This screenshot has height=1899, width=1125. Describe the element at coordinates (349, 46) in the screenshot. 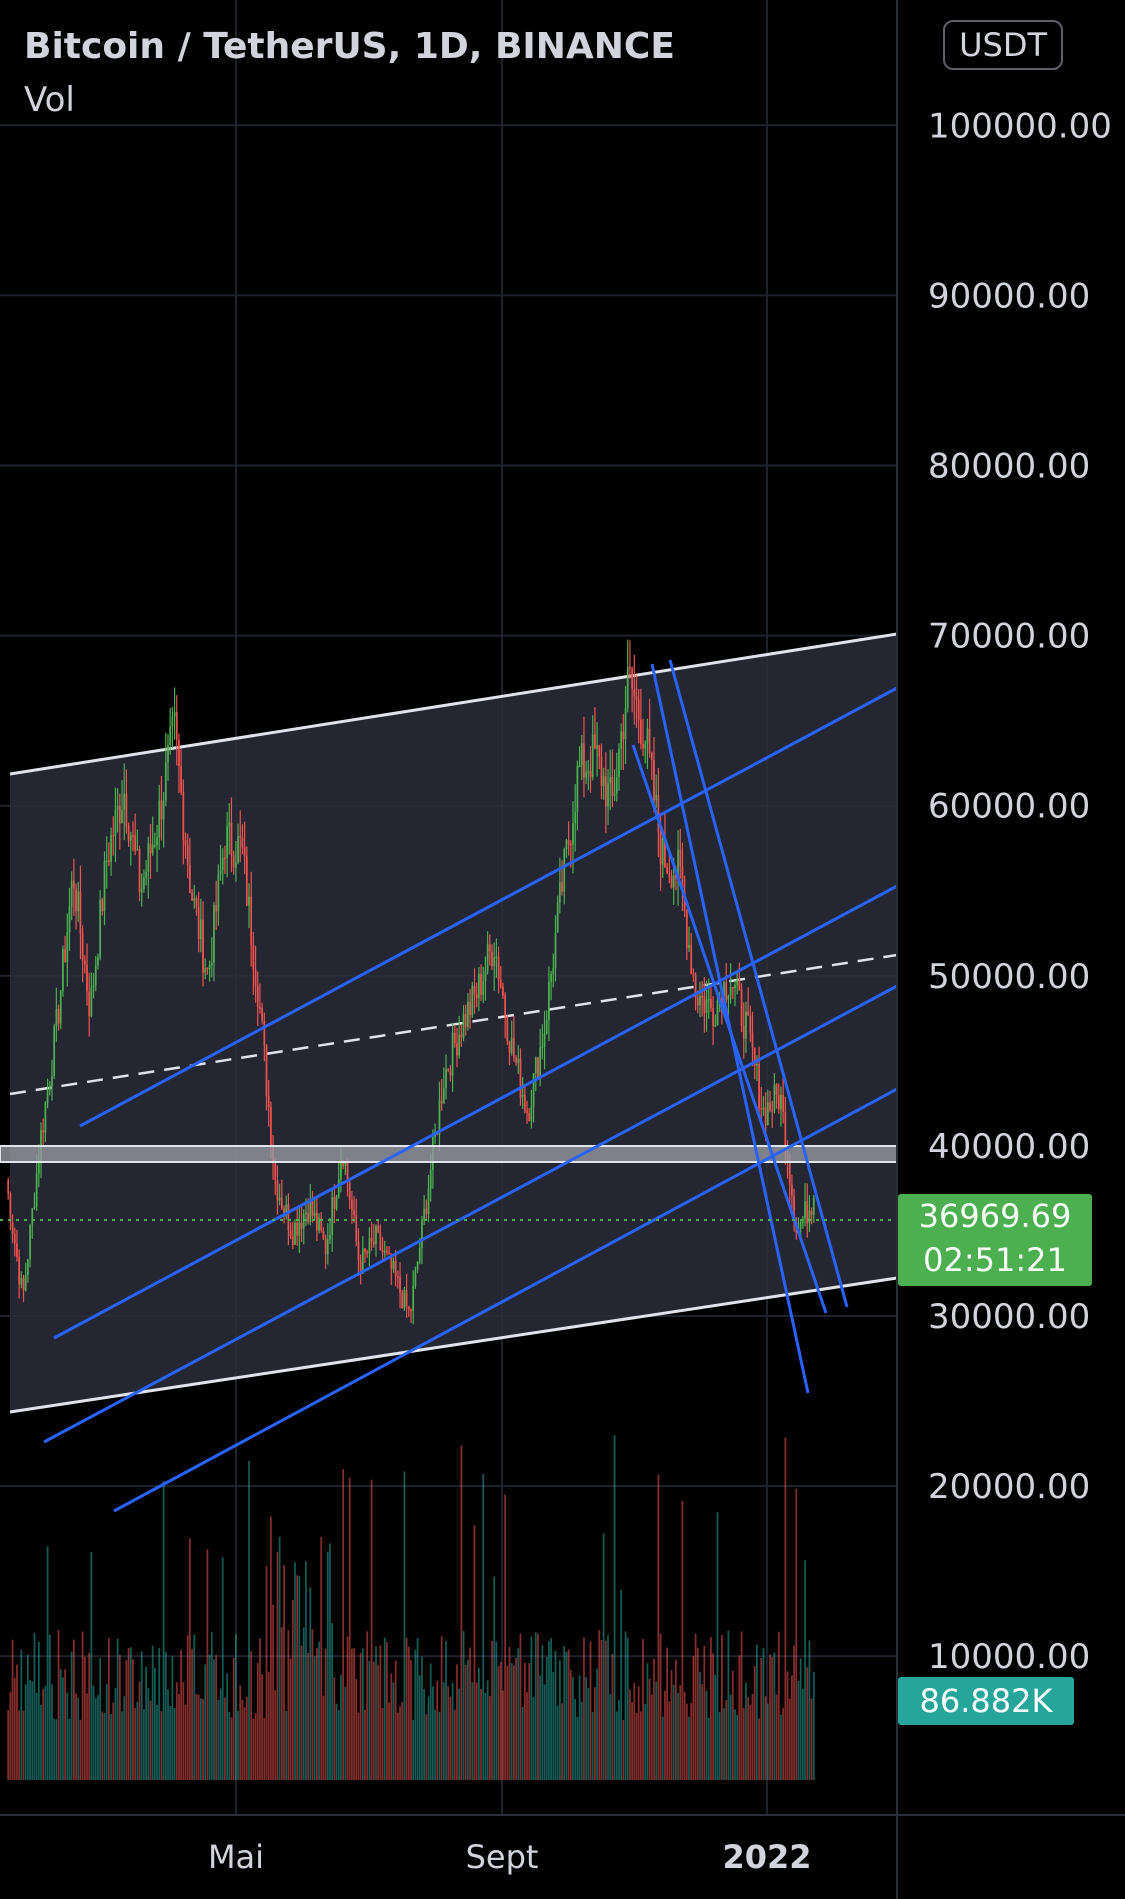

I see `symbol-title: Bitcoin / TetherUS, 1D, BINANCE` at that location.